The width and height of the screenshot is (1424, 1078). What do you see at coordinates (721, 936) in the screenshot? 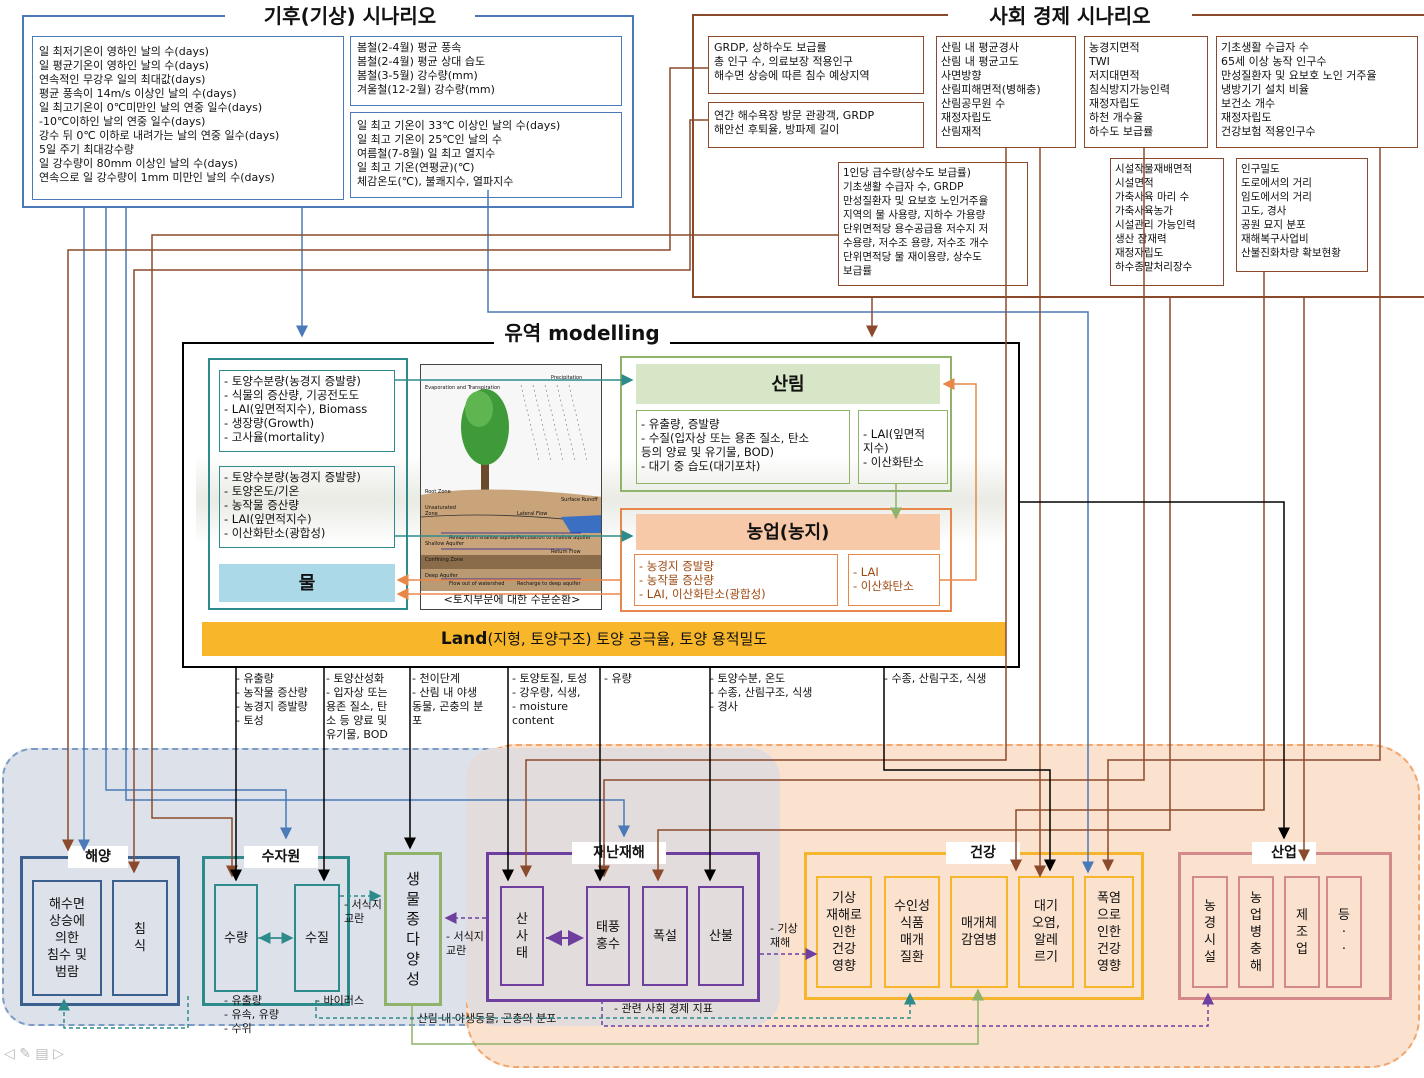
I see `disaster-item-wildfire: 산불` at bounding box center [721, 936].